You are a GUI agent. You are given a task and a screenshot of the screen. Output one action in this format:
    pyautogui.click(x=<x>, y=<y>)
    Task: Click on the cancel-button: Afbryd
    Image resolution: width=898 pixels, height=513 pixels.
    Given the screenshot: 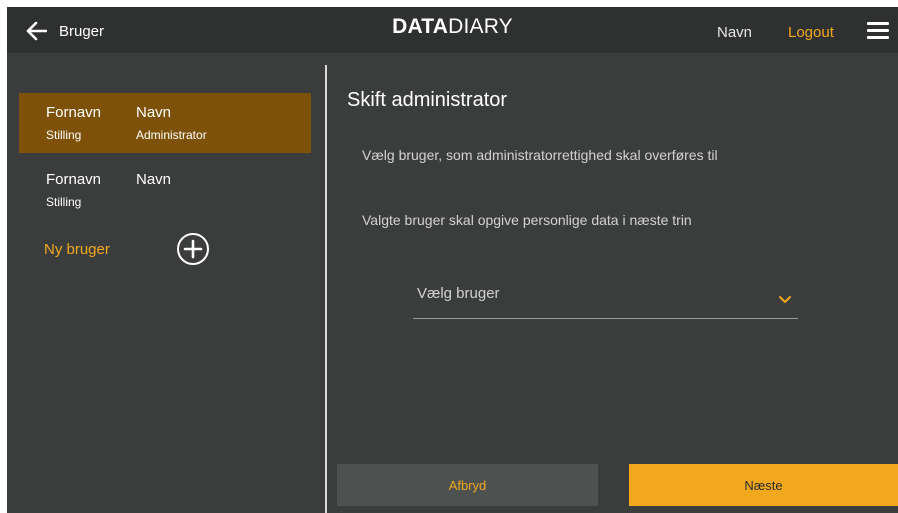 What is the action you would take?
    pyautogui.click(x=467, y=485)
    